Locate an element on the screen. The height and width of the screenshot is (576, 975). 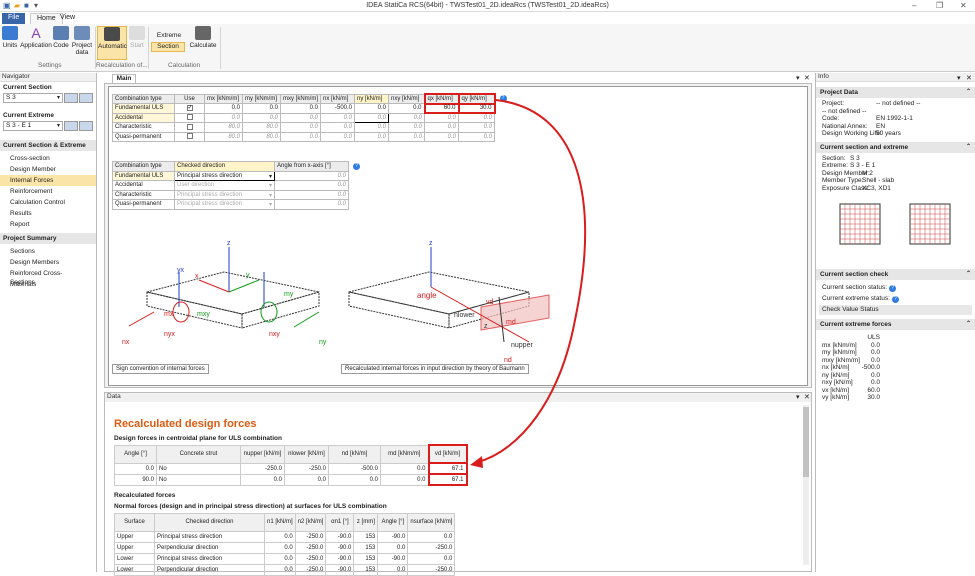
start-button: Start is located at coordinates (137, 37).